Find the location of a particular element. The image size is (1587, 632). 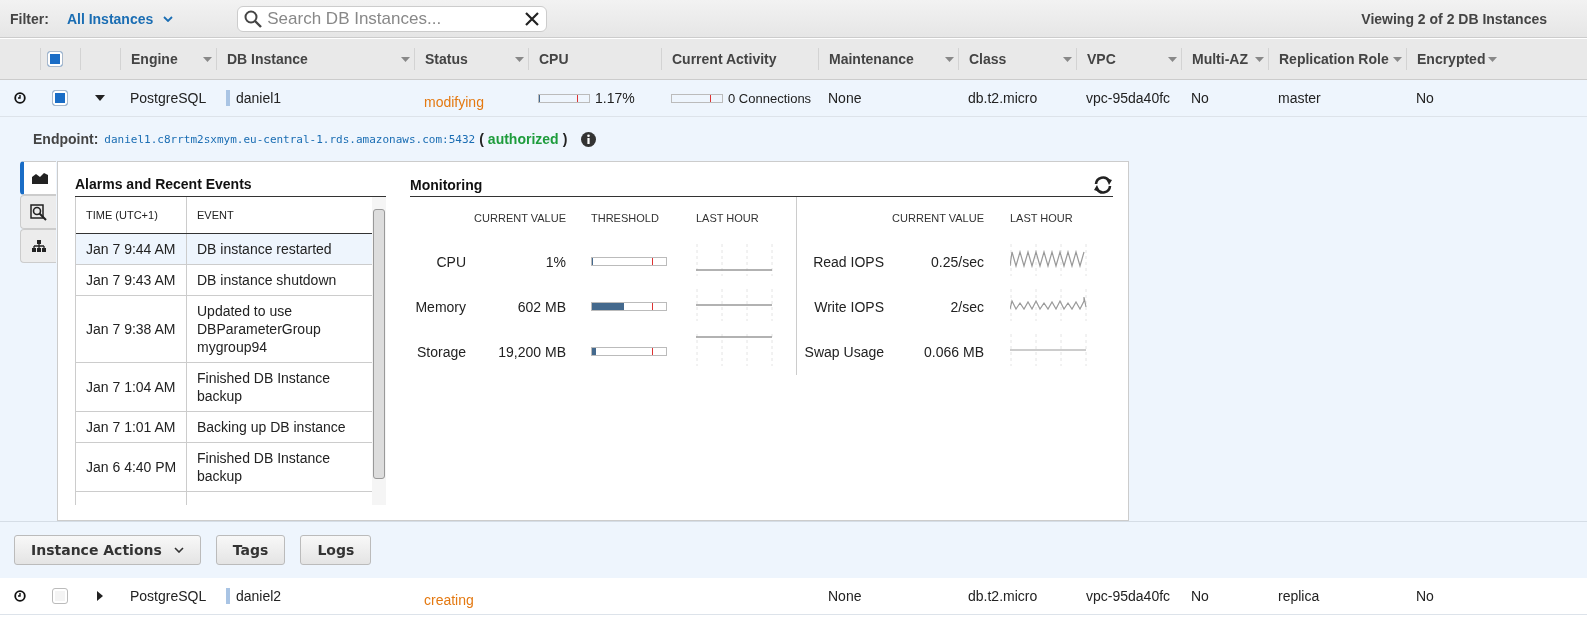

cpu-reading: 1.17% is located at coordinates (615, 98).